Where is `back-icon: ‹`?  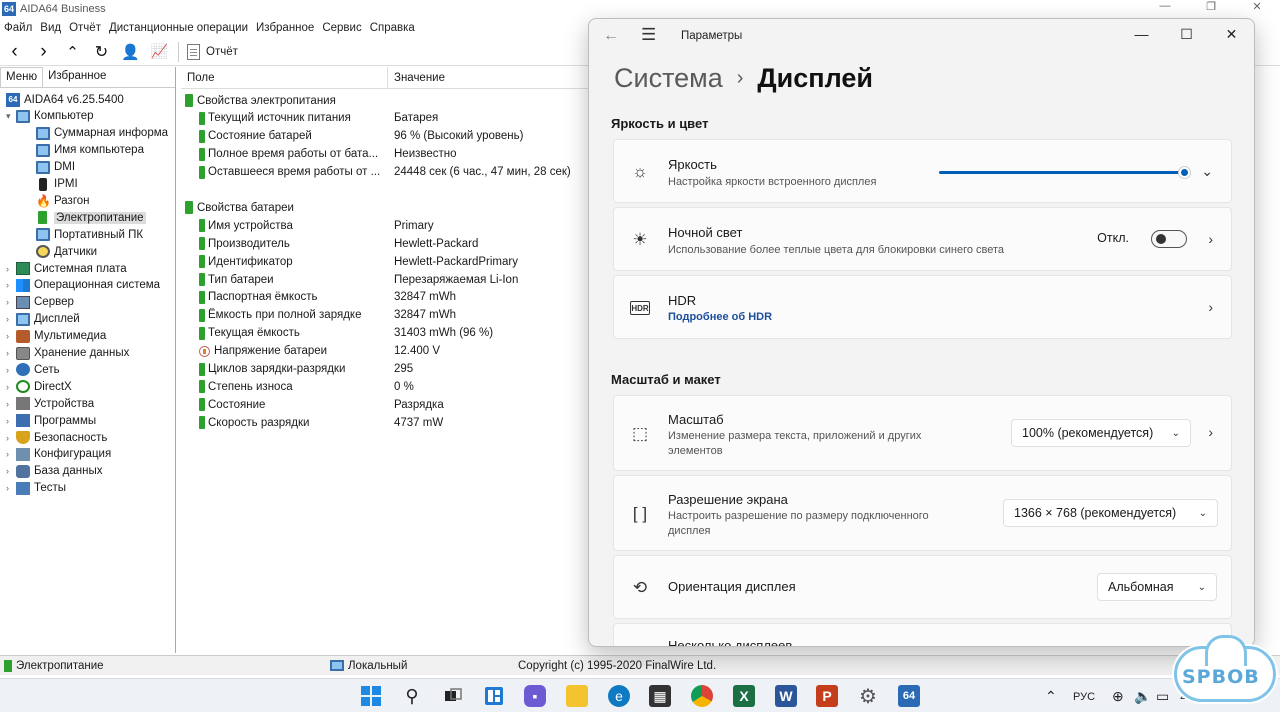
back-icon: ‹ is located at coordinates (14, 52).